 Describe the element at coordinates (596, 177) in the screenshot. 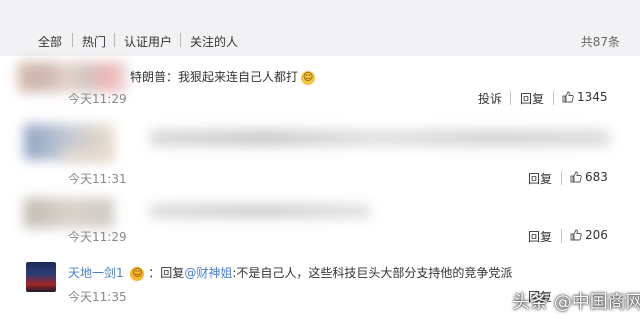

I see `like-count: 683` at that location.